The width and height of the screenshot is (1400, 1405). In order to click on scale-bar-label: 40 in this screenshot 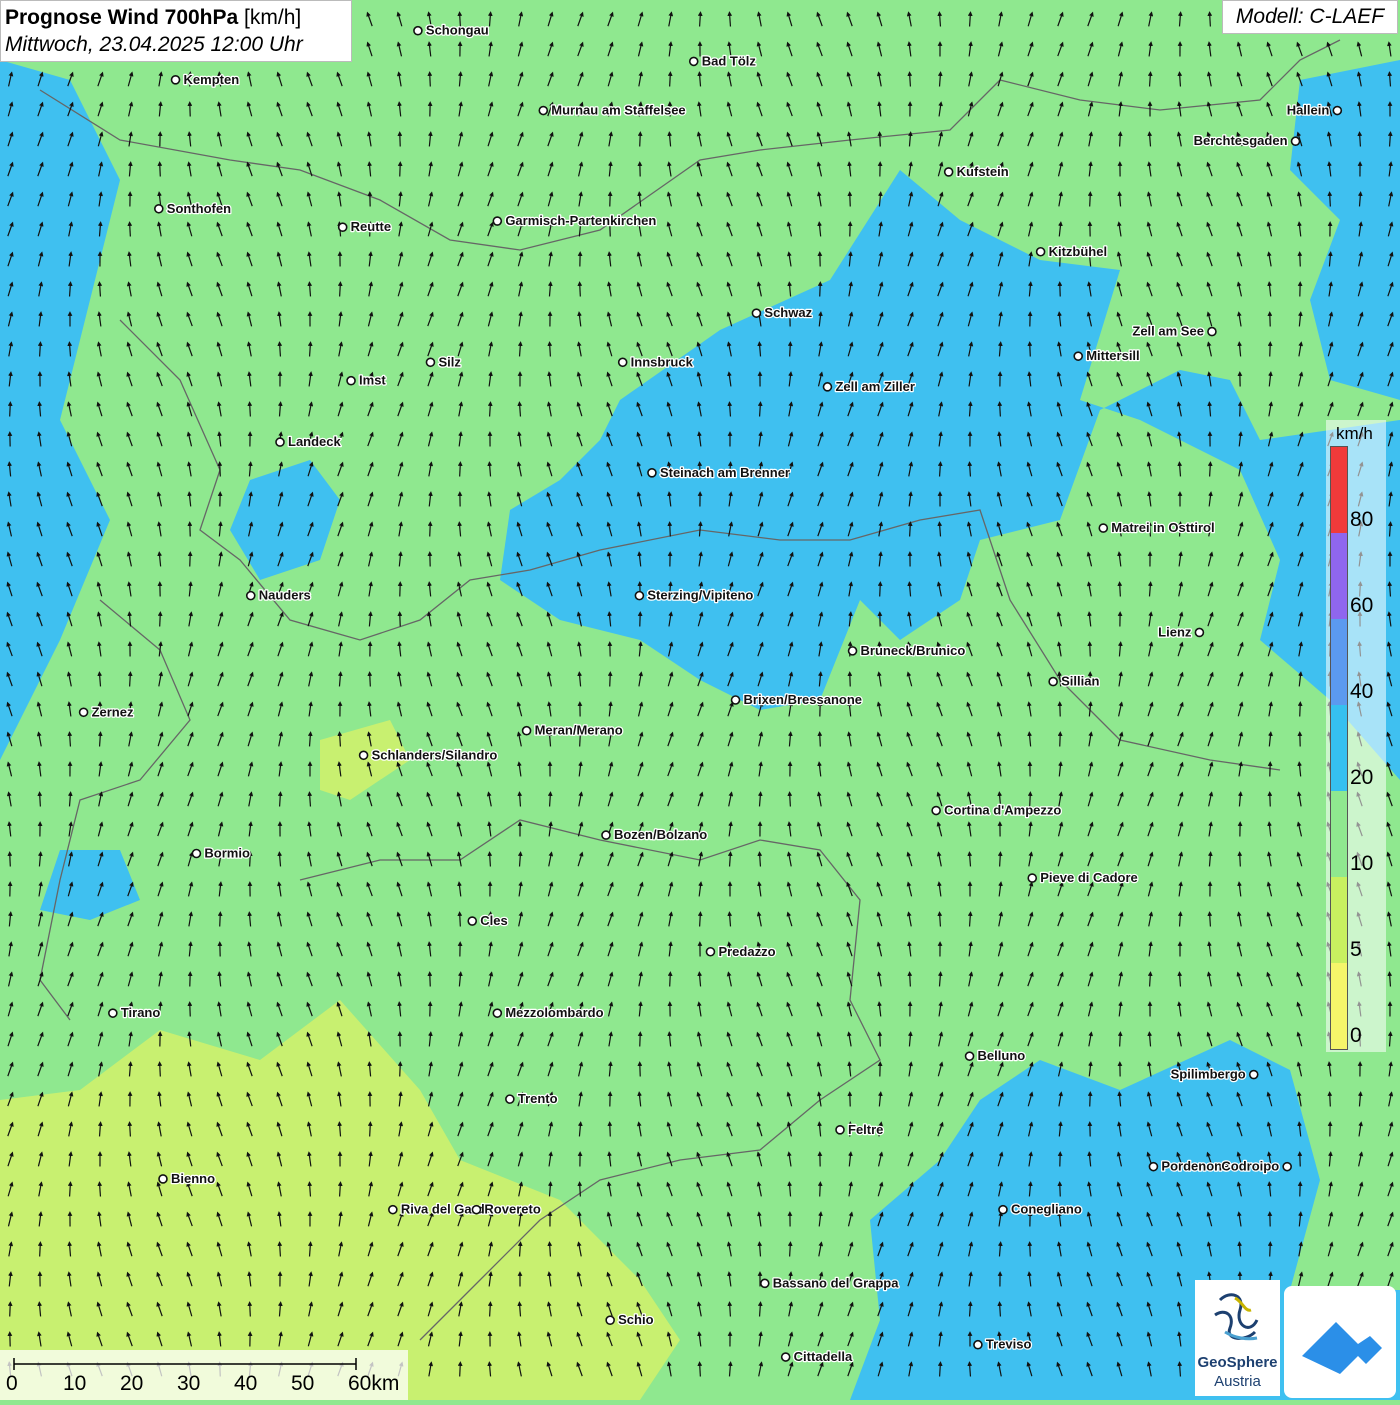, I will do `click(245, 1384)`.